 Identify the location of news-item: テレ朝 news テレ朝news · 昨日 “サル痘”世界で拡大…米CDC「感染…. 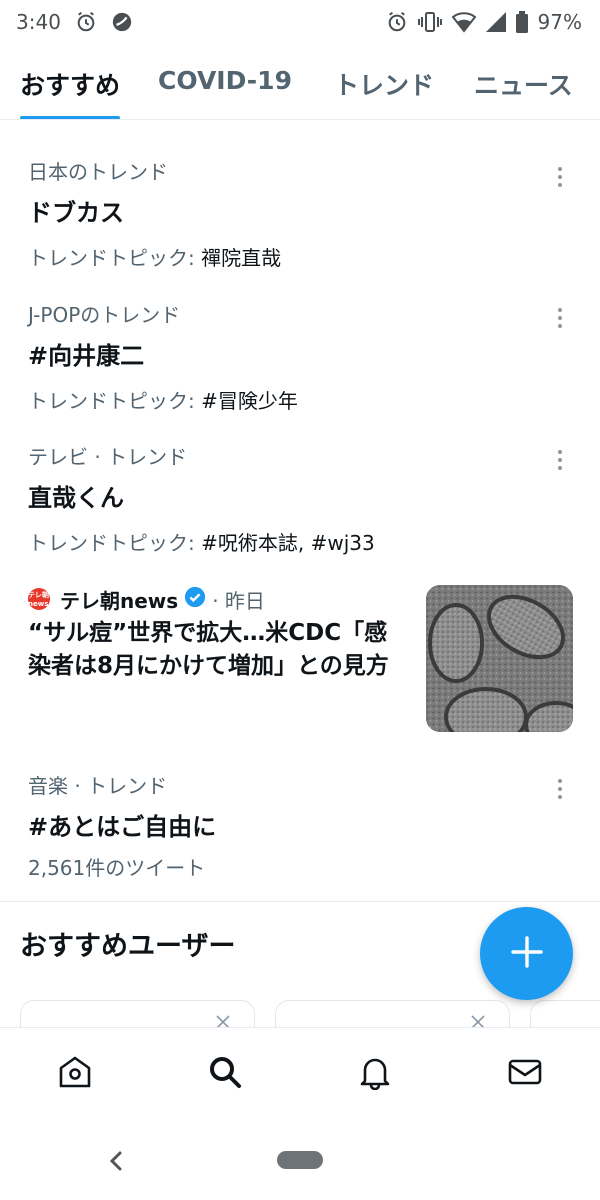
(300, 660).